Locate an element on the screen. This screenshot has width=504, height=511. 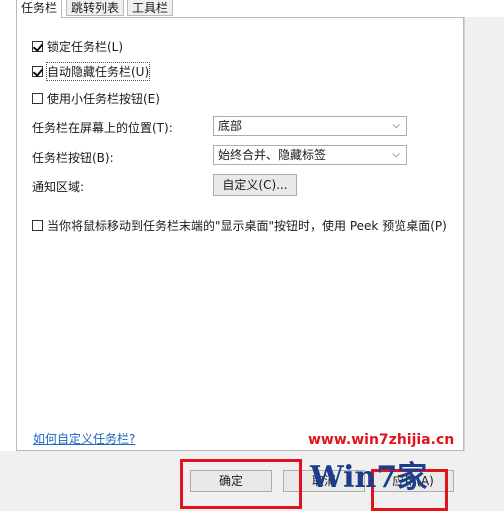
buttons-mode-value: 始终合并、隐藏标签 is located at coordinates (272, 155).